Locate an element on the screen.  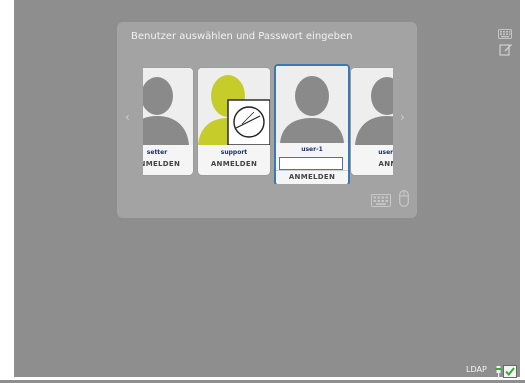
support-avatar-icon is located at coordinates (234, 106).